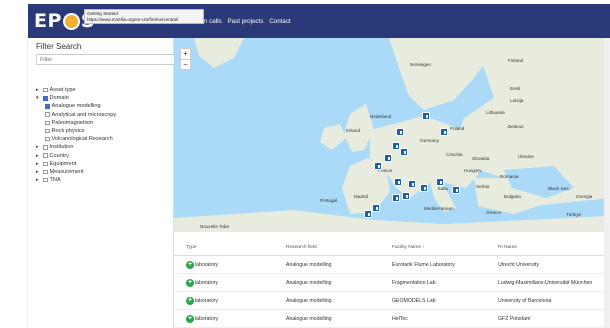  Describe the element at coordinates (454, 154) in the screenshot. I see `map-label: Czechia` at that location.